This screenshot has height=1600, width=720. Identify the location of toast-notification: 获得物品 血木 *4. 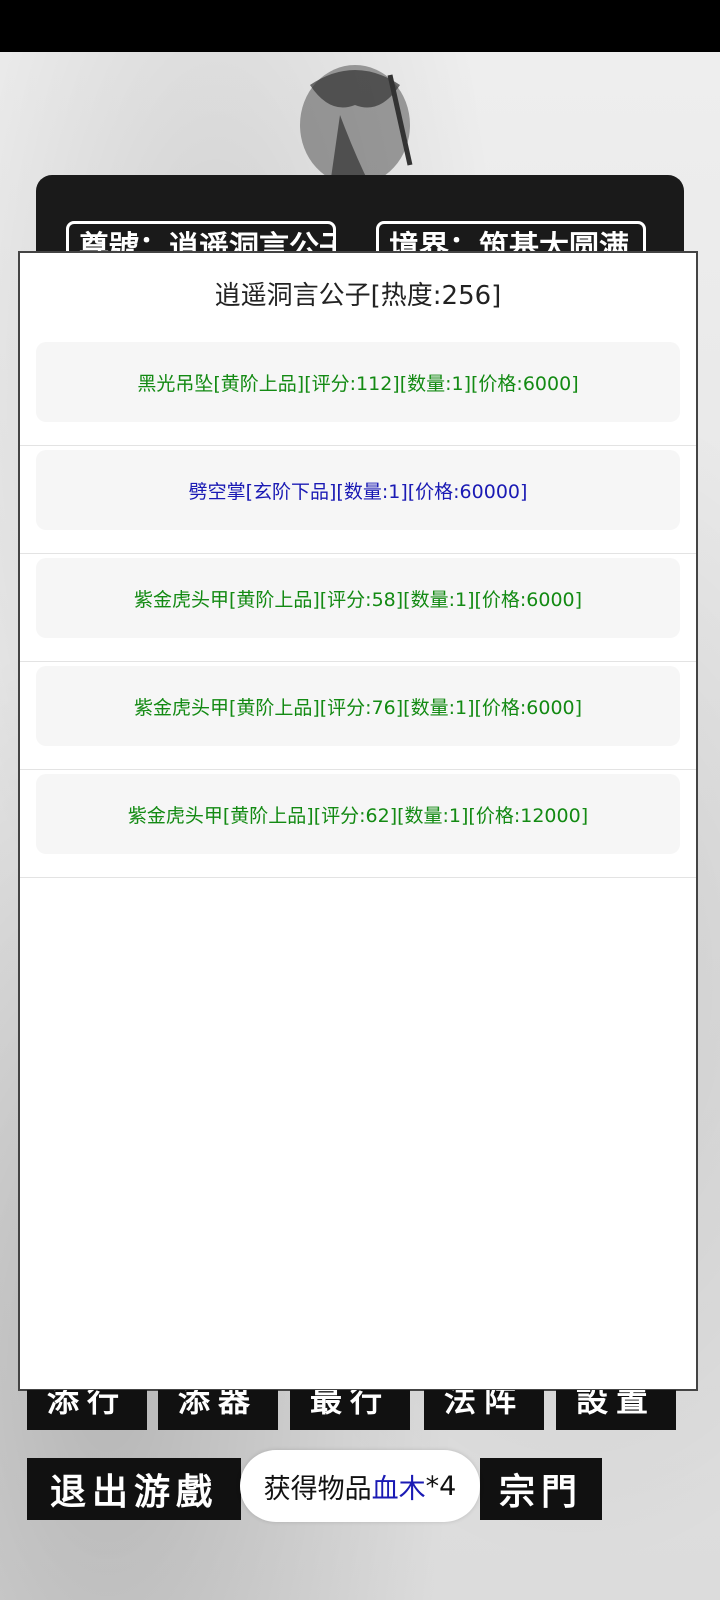
(360, 1486).